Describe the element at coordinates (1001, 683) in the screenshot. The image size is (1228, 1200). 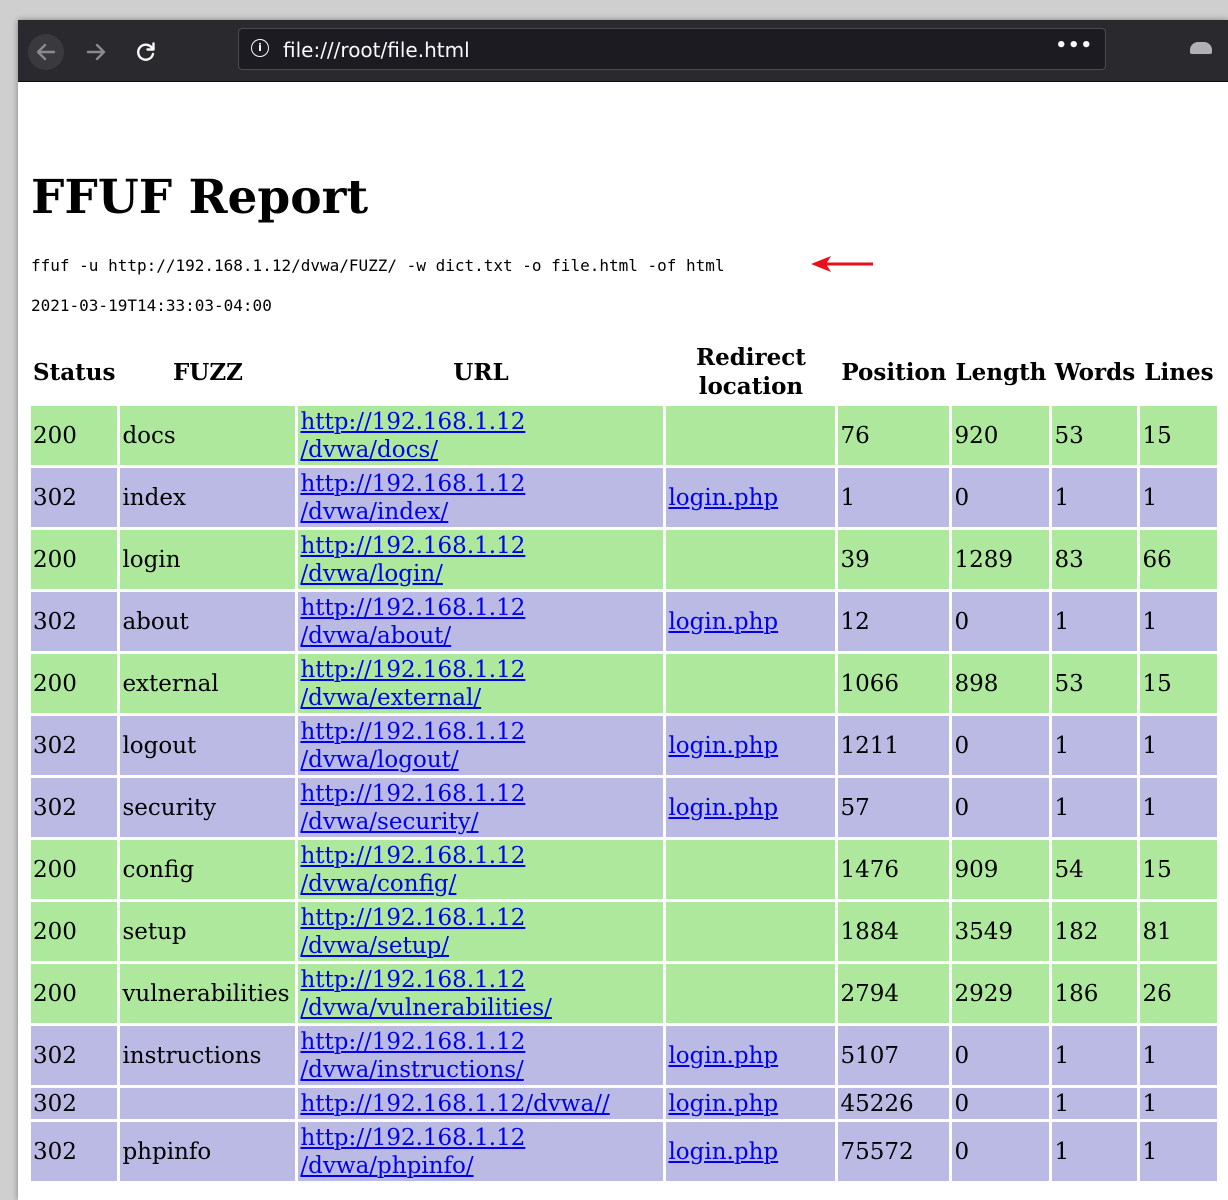
I see `length-cell: 898` at that location.